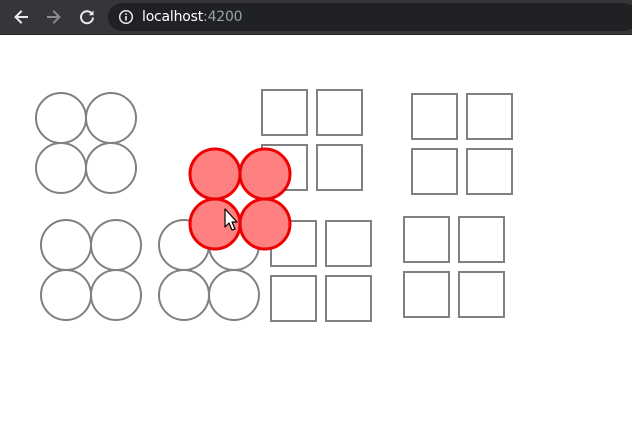  I want to click on forward-button, so click(54, 17).